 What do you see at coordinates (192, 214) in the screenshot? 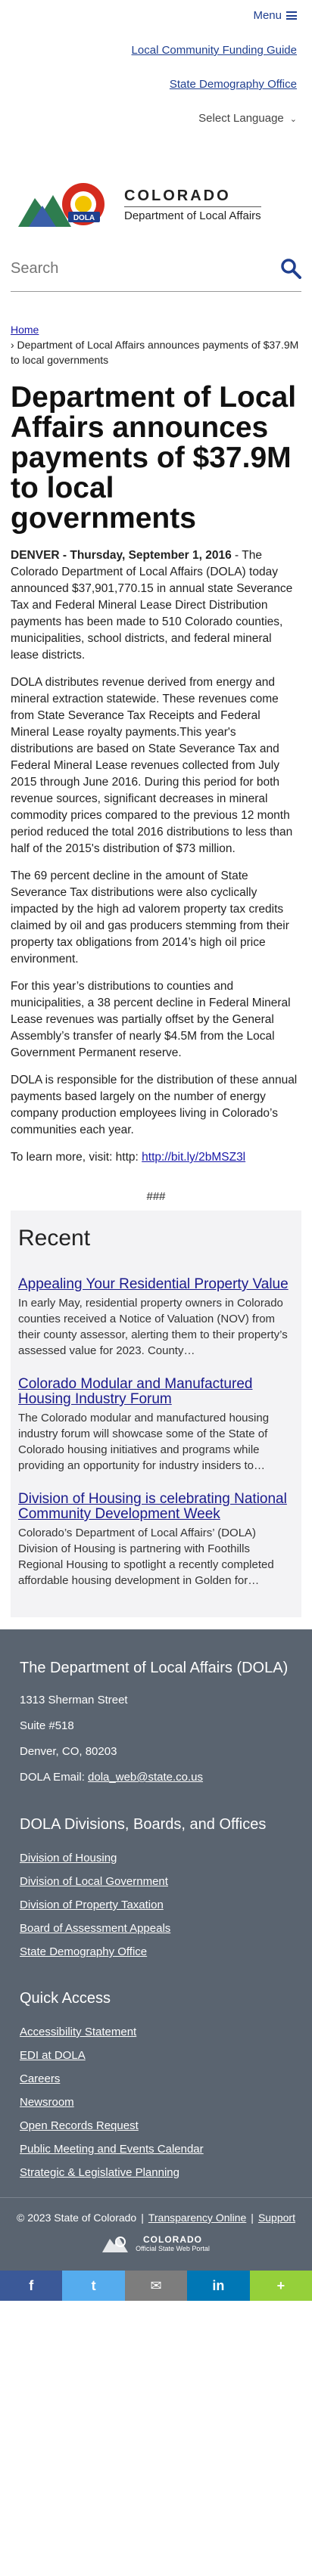
I see `logo-line-dept: Department of Local Affairs` at bounding box center [192, 214].